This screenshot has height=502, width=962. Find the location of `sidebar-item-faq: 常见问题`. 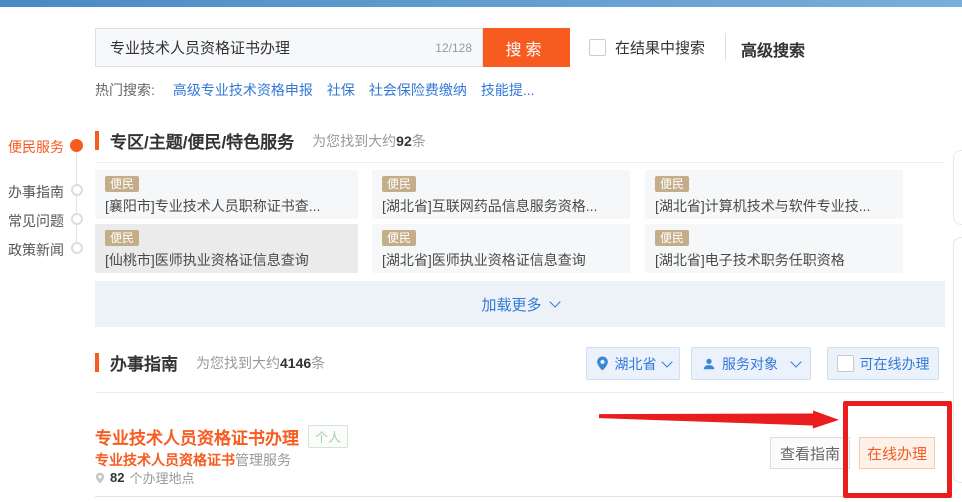

sidebar-item-faq: 常见问题 is located at coordinates (36, 221).